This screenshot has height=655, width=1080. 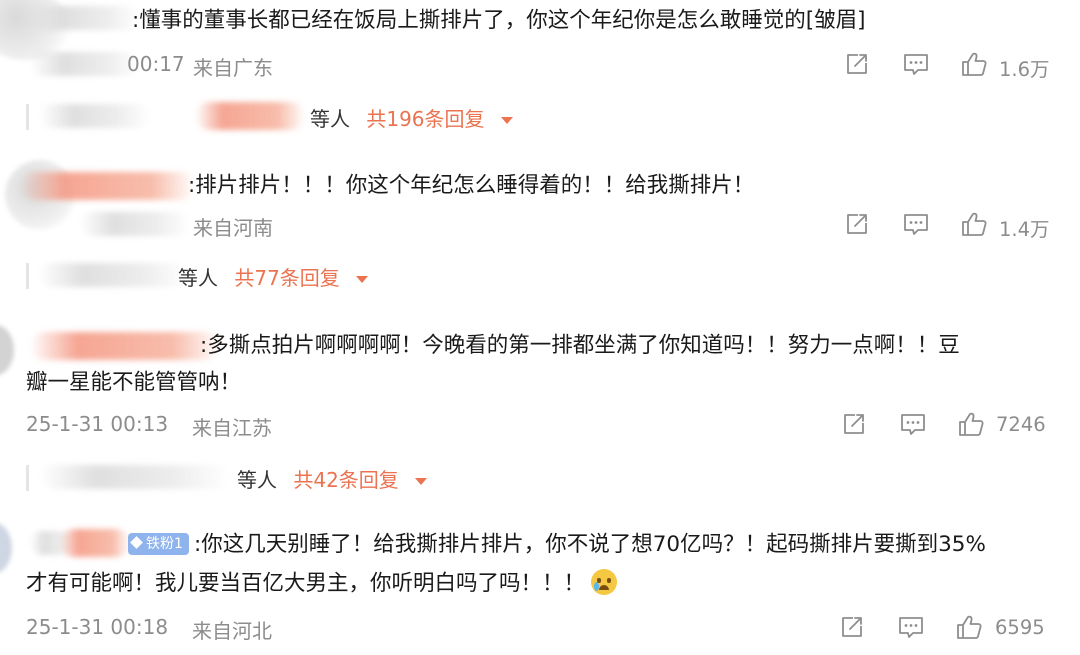 What do you see at coordinates (604, 582) in the screenshot?
I see `crying-face-emoji` at bounding box center [604, 582].